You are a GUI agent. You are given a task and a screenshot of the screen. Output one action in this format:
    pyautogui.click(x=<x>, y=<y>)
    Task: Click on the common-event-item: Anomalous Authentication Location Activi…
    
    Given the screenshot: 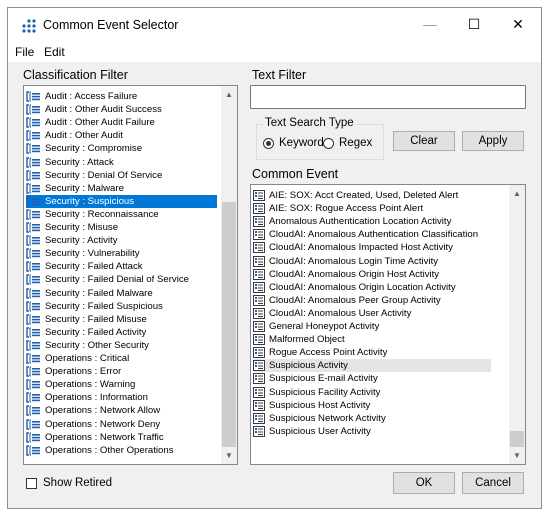 What is the action you would take?
    pyautogui.click(x=372, y=221)
    